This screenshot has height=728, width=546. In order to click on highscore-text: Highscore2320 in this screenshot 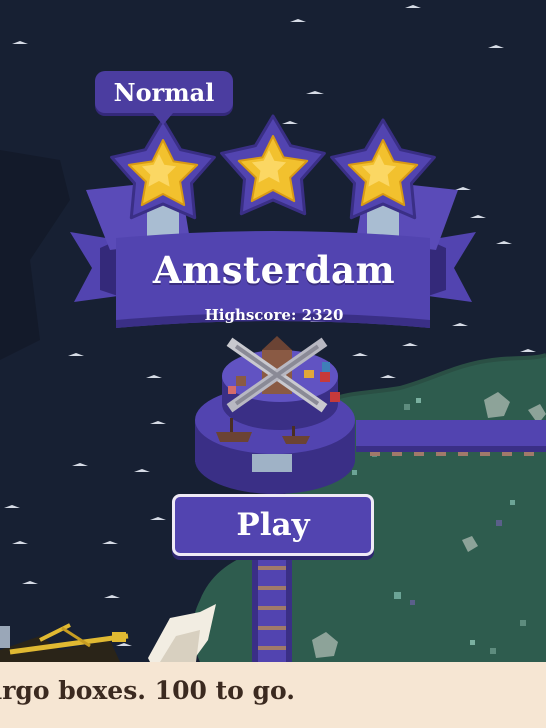, I will do `click(274, 315)`.